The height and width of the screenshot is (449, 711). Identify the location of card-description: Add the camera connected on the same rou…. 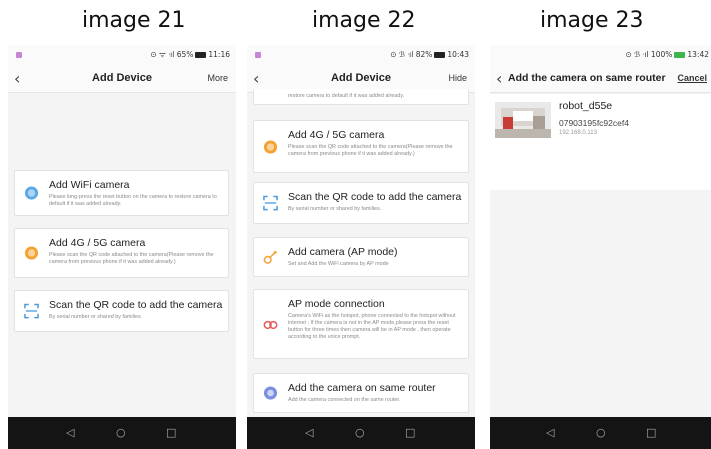
(344, 400).